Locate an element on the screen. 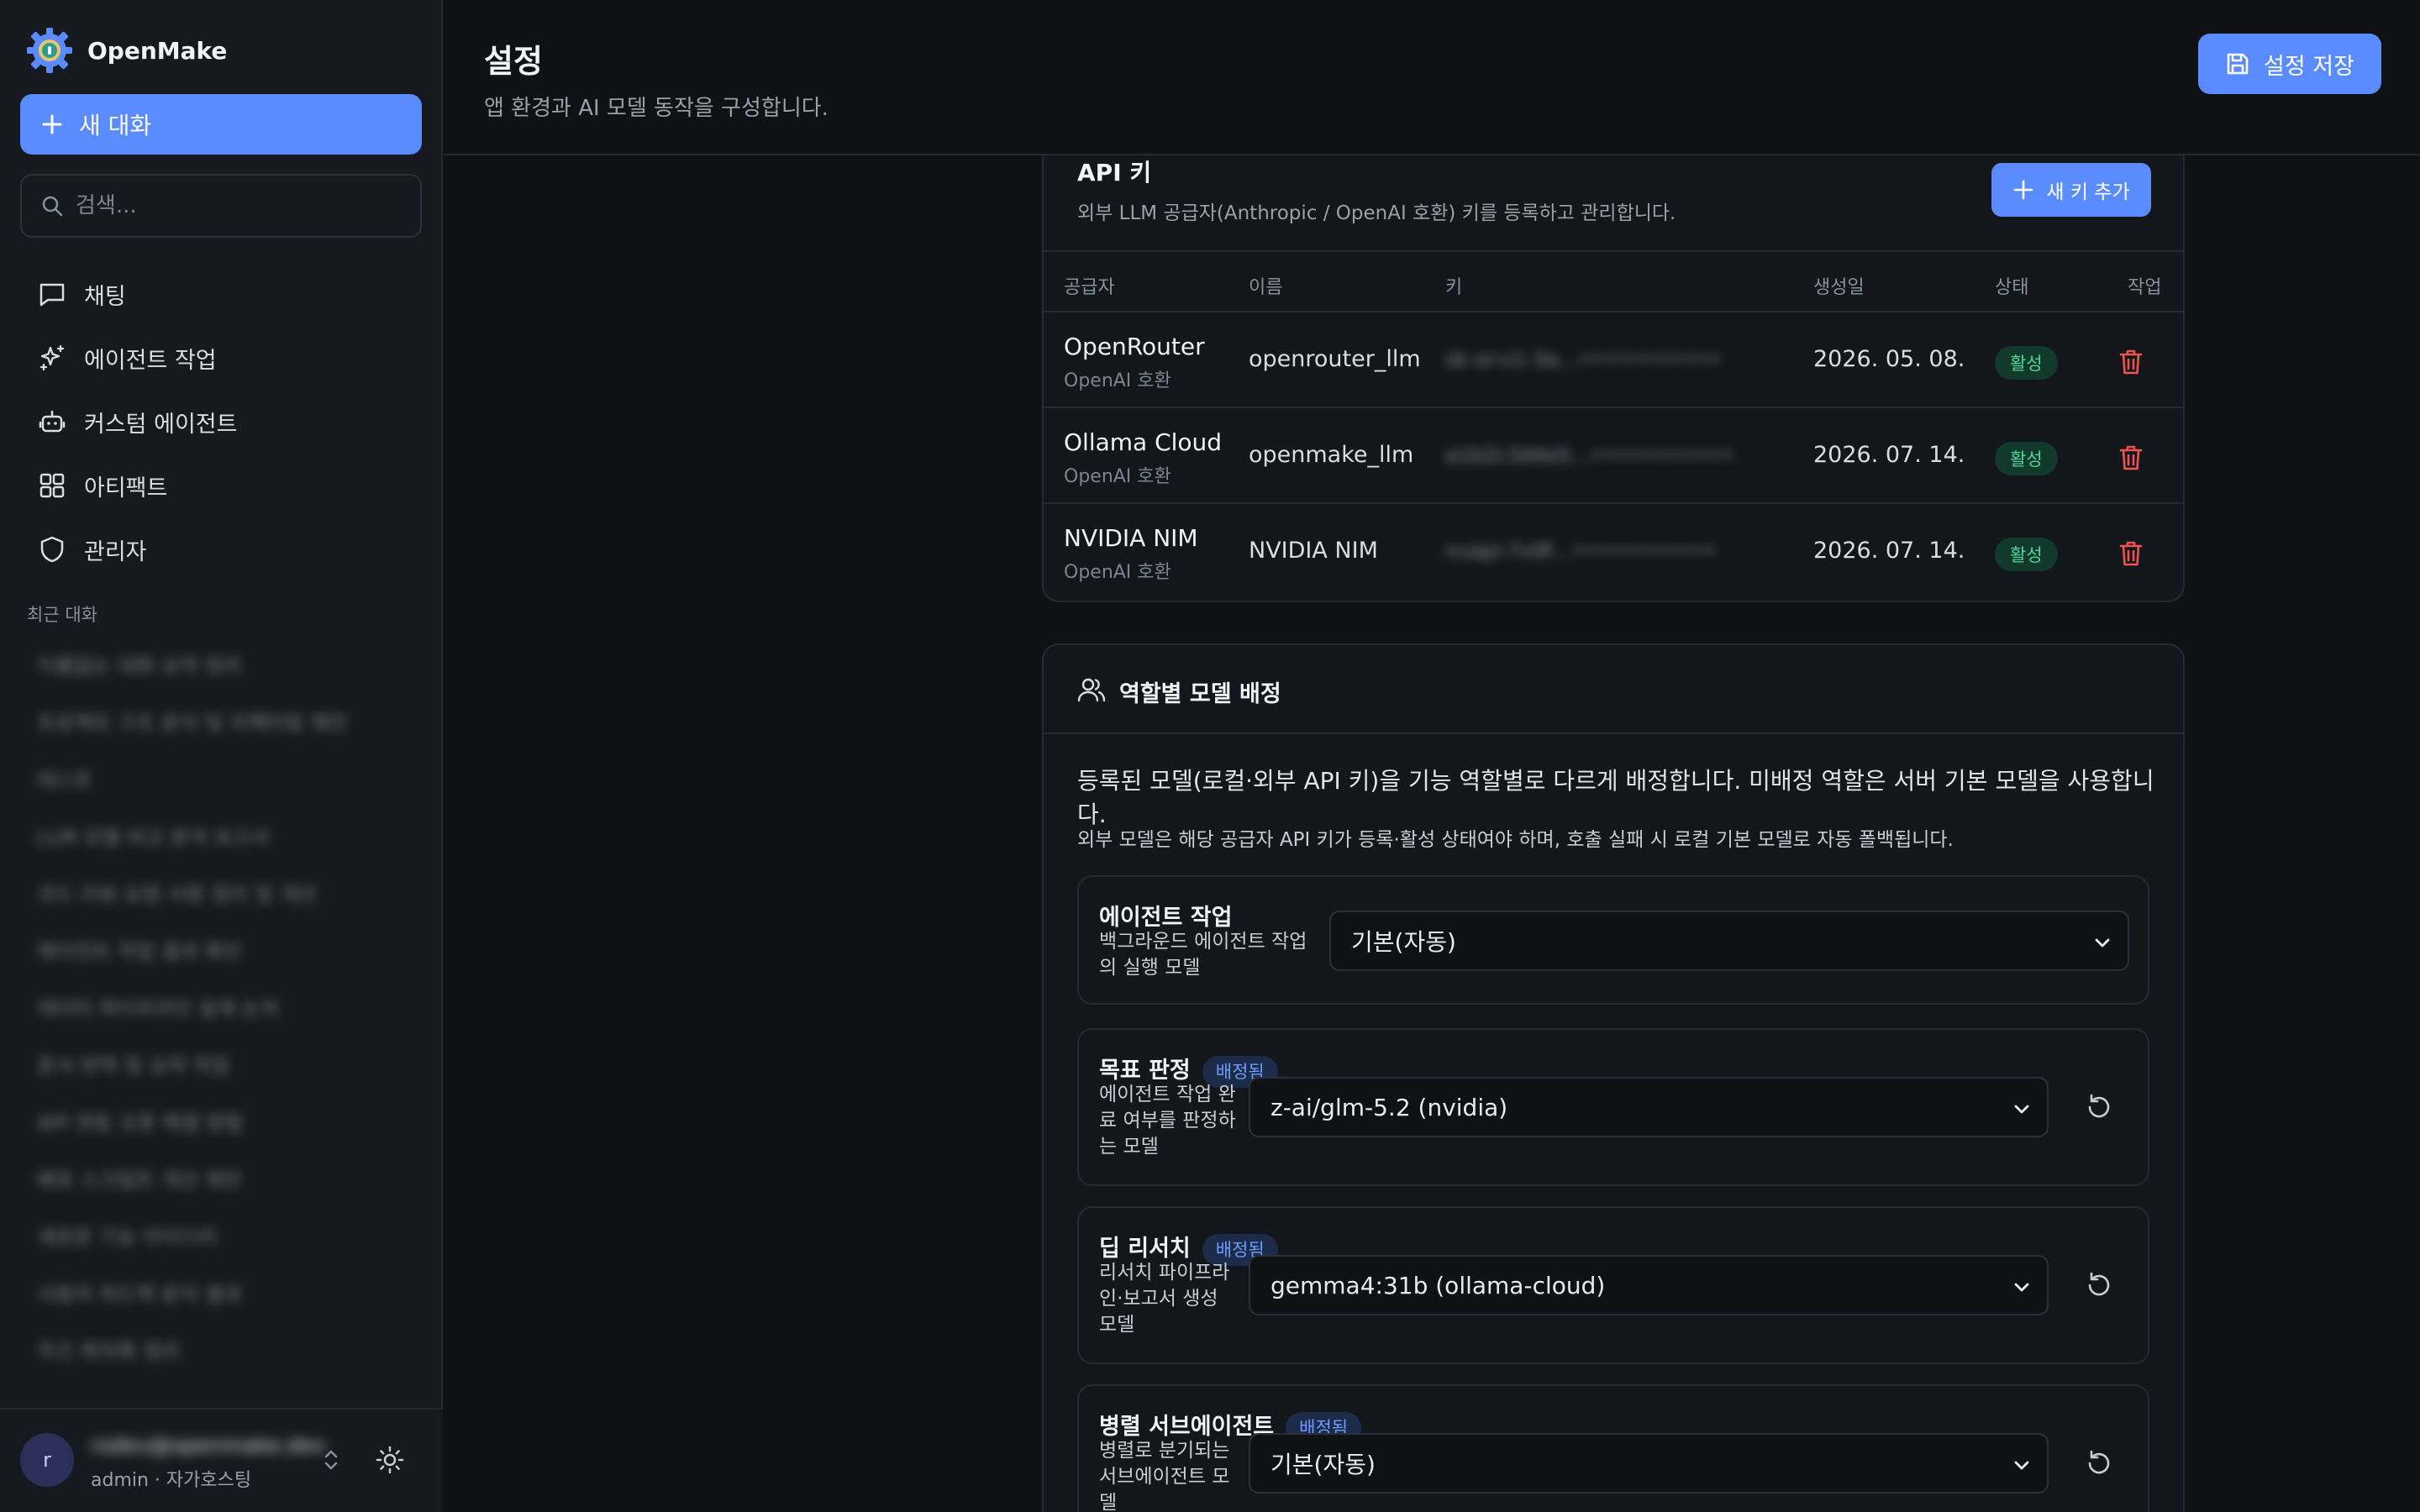 The width and height of the screenshot is (2420, 1512). list-item: 사용자 피드백 분석 결과 is located at coordinates (219, 1291).